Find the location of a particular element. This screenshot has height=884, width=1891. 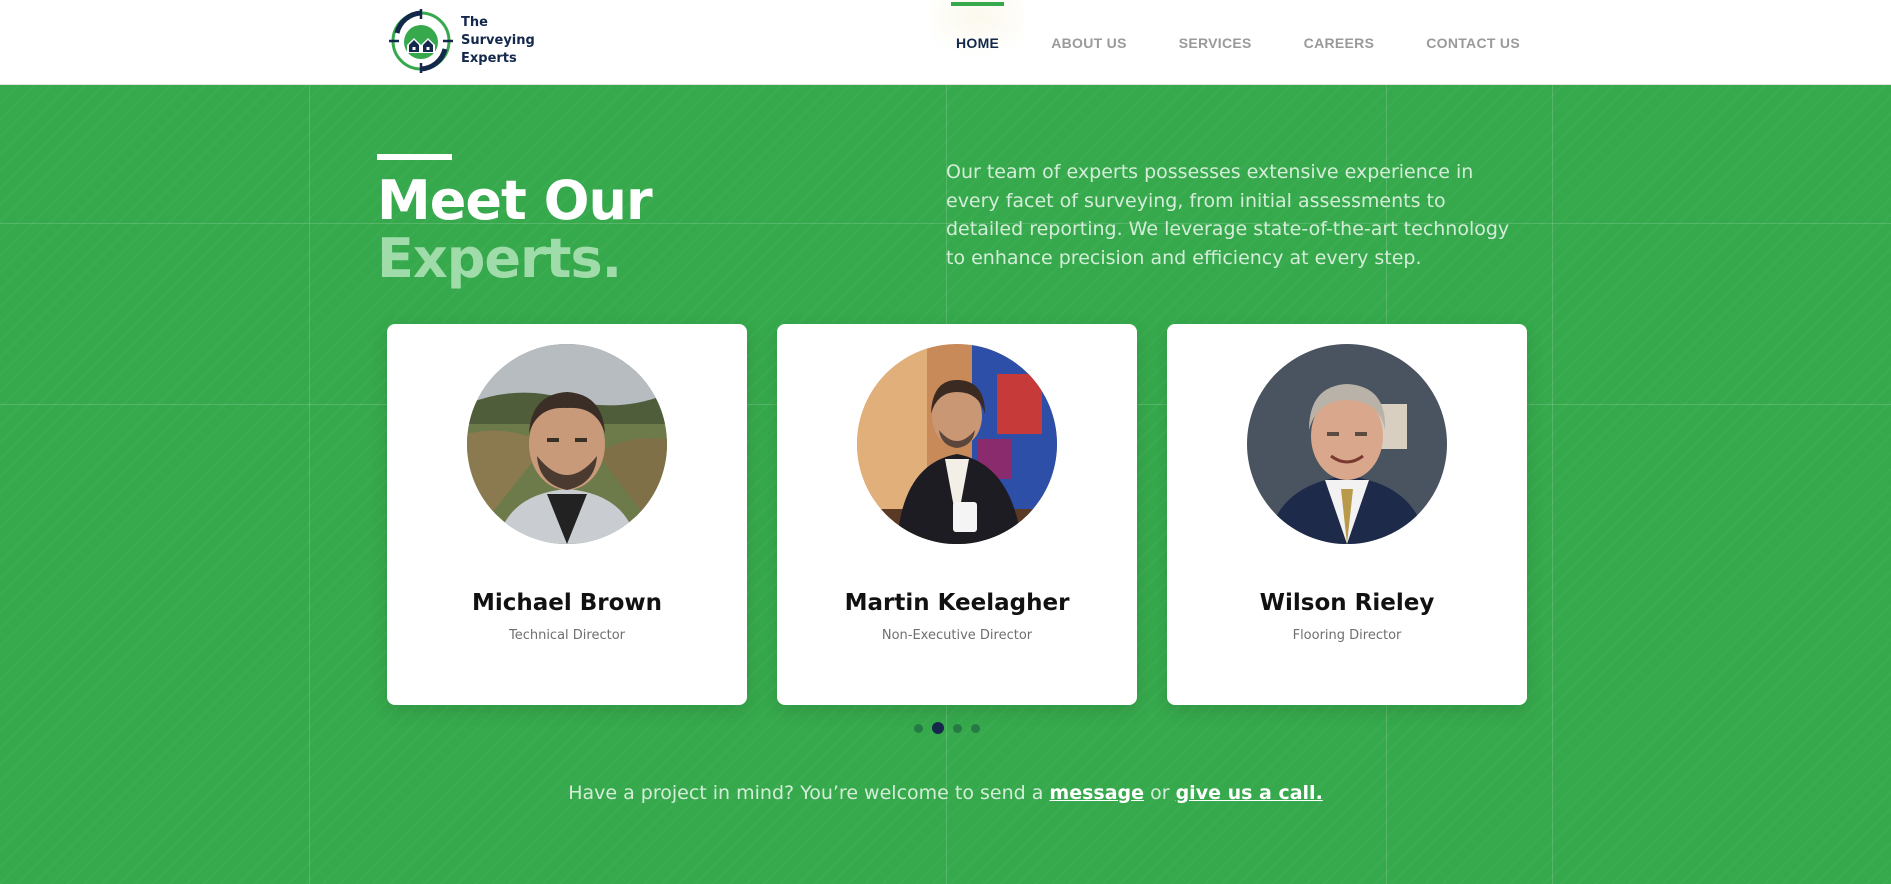

team-member-role: Flooring Director is located at coordinates (1347, 635).